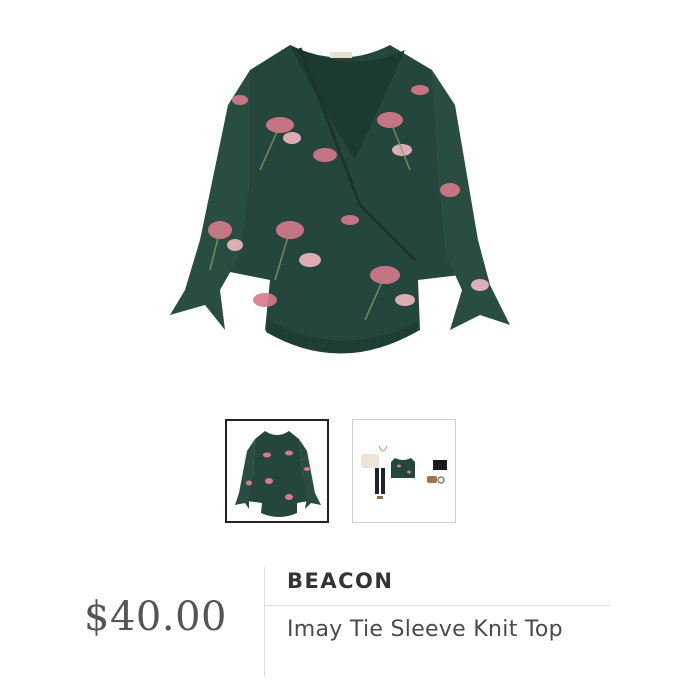 Image resolution: width=680 pixels, height=680 pixels. I want to click on thumbnail-product-image, so click(277, 471).